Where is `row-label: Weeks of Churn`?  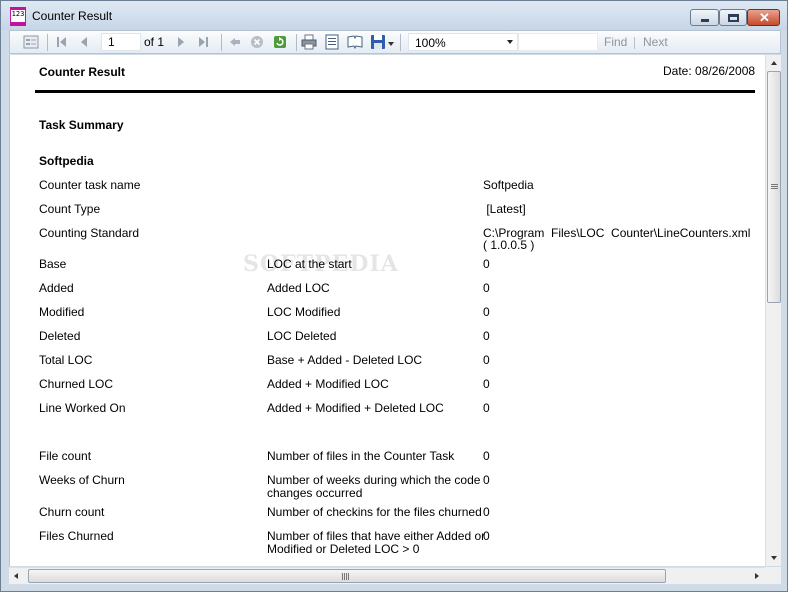 row-label: Weeks of Churn is located at coordinates (82, 480).